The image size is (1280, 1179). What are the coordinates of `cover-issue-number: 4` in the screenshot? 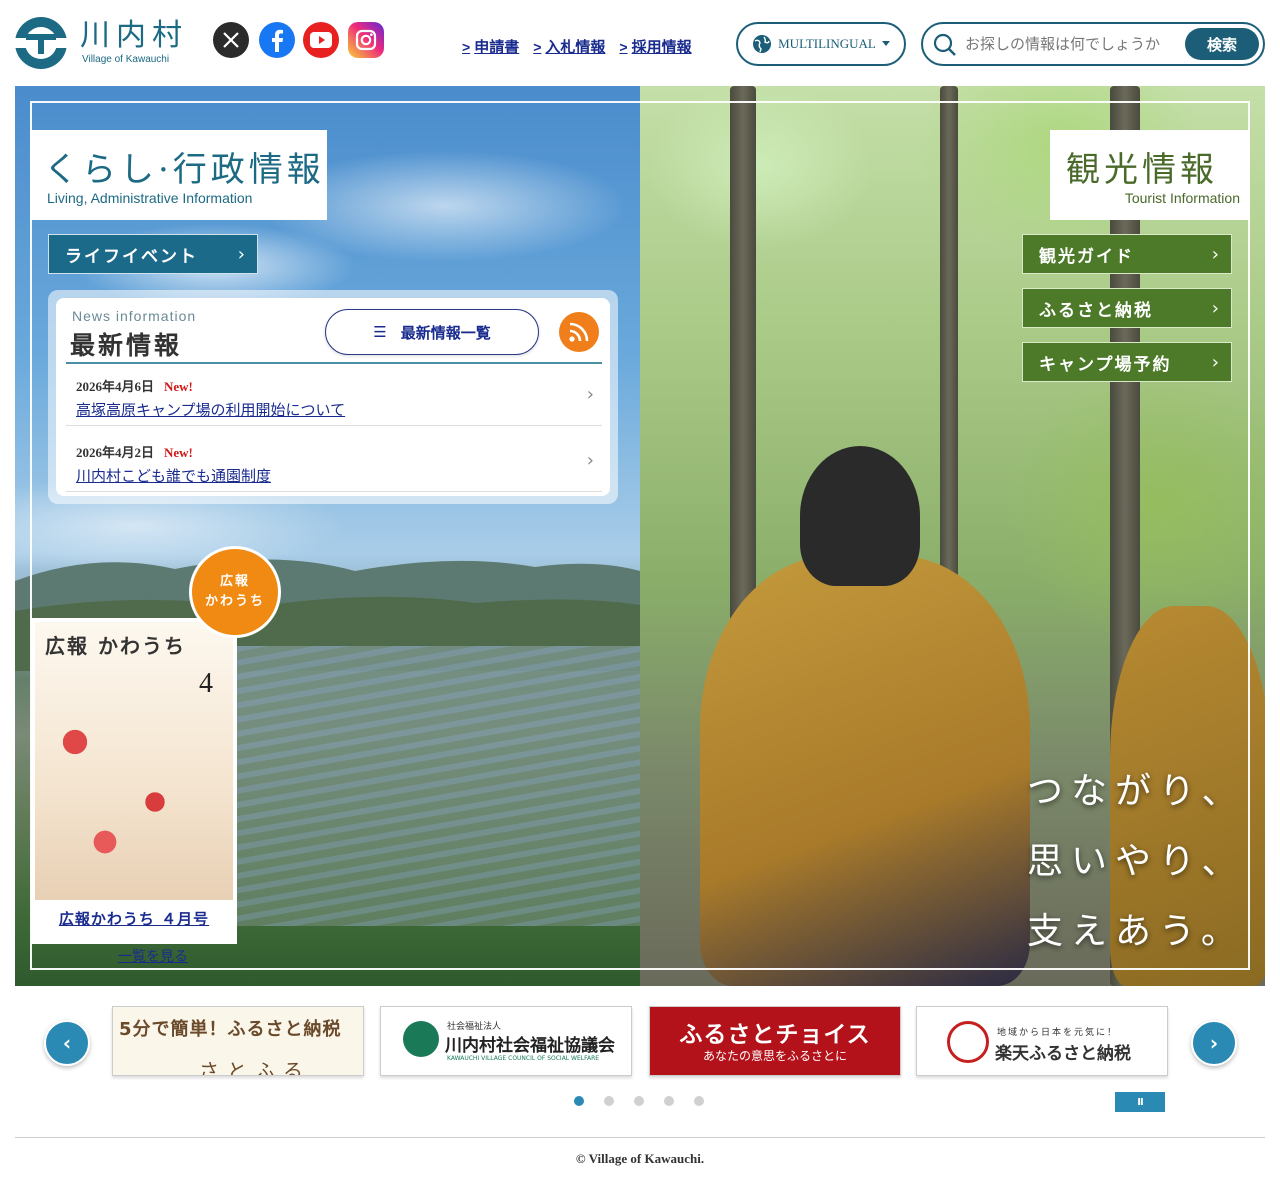 It's located at (206, 683).